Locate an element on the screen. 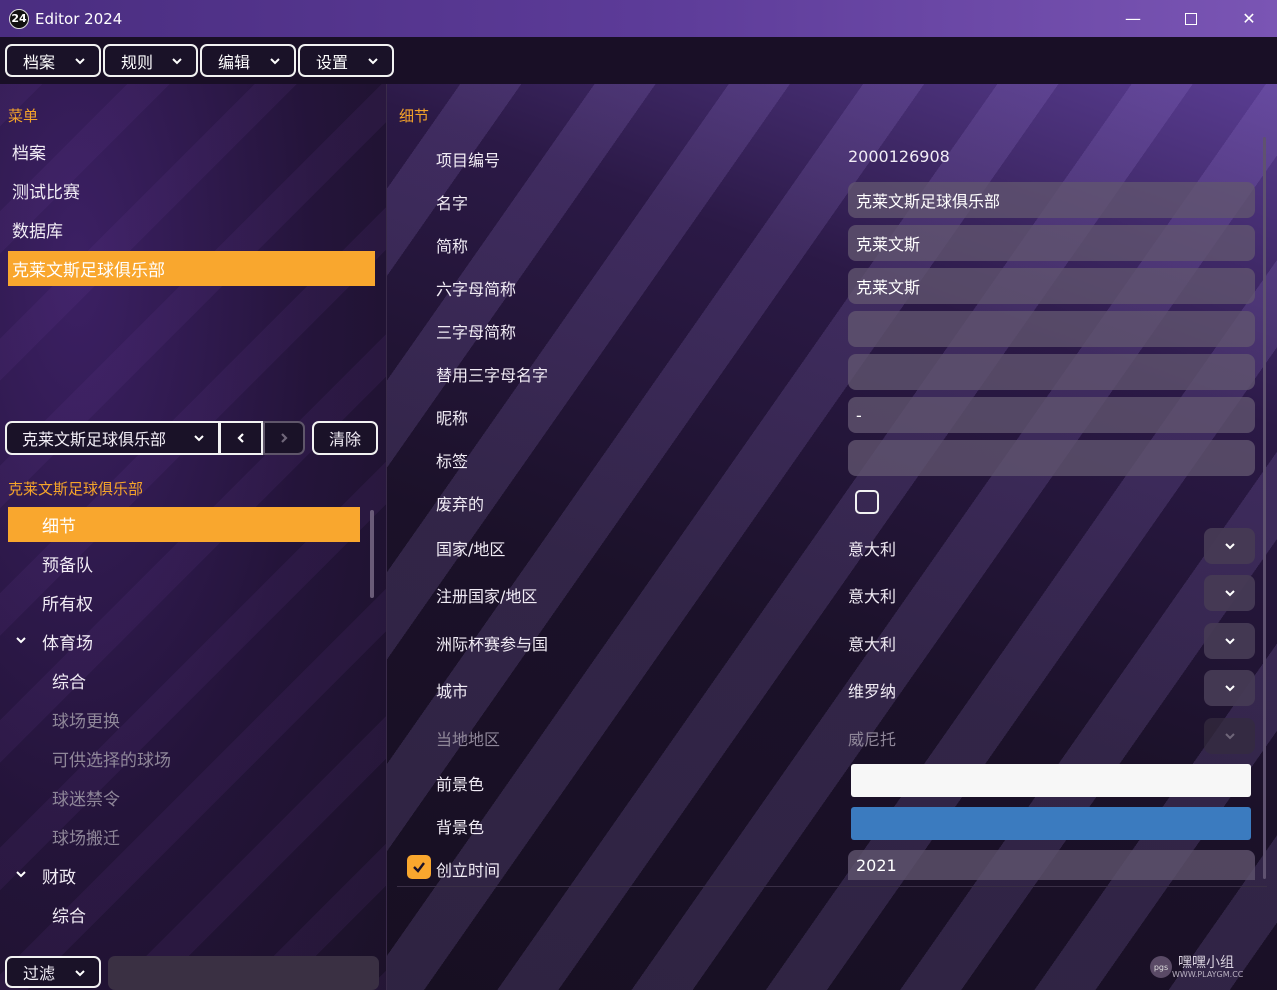 The width and height of the screenshot is (1277, 990). minimize-button: — is located at coordinates (1133, 18).